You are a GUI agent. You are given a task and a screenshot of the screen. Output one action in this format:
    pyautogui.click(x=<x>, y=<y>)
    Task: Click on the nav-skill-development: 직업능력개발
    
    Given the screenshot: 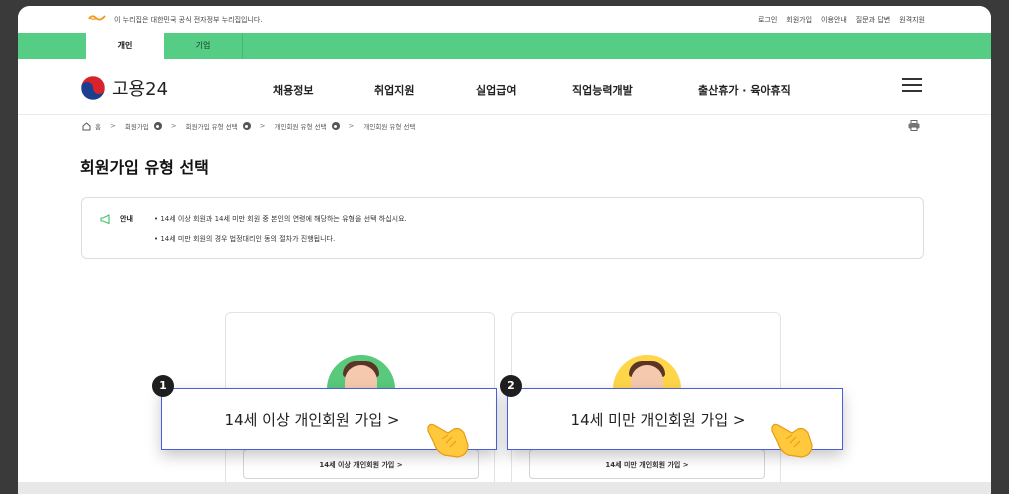 What is the action you would take?
    pyautogui.click(x=602, y=90)
    